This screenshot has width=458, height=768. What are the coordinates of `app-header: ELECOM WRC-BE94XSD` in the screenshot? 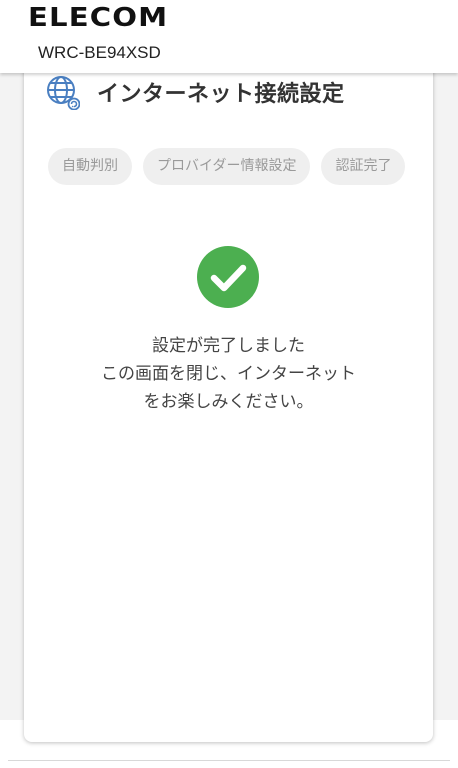 It's located at (229, 36).